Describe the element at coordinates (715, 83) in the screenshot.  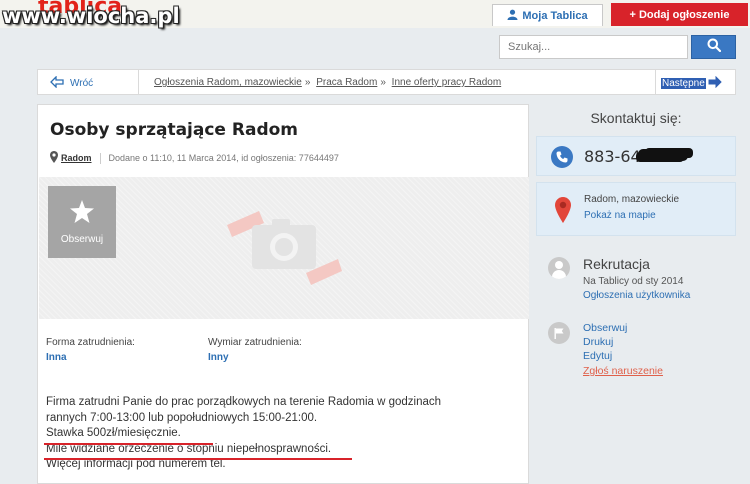
I see `arrow-right-icon` at that location.